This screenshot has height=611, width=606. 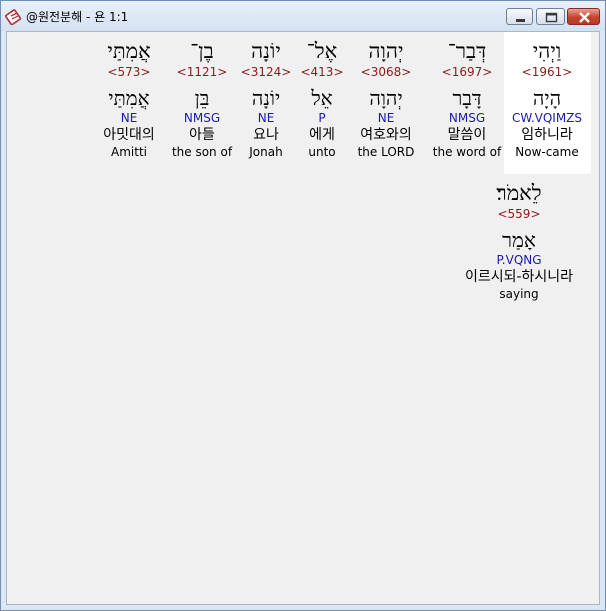 What do you see at coordinates (547, 118) in the screenshot?
I see `morphology-code: CW.VQIMZS` at bounding box center [547, 118].